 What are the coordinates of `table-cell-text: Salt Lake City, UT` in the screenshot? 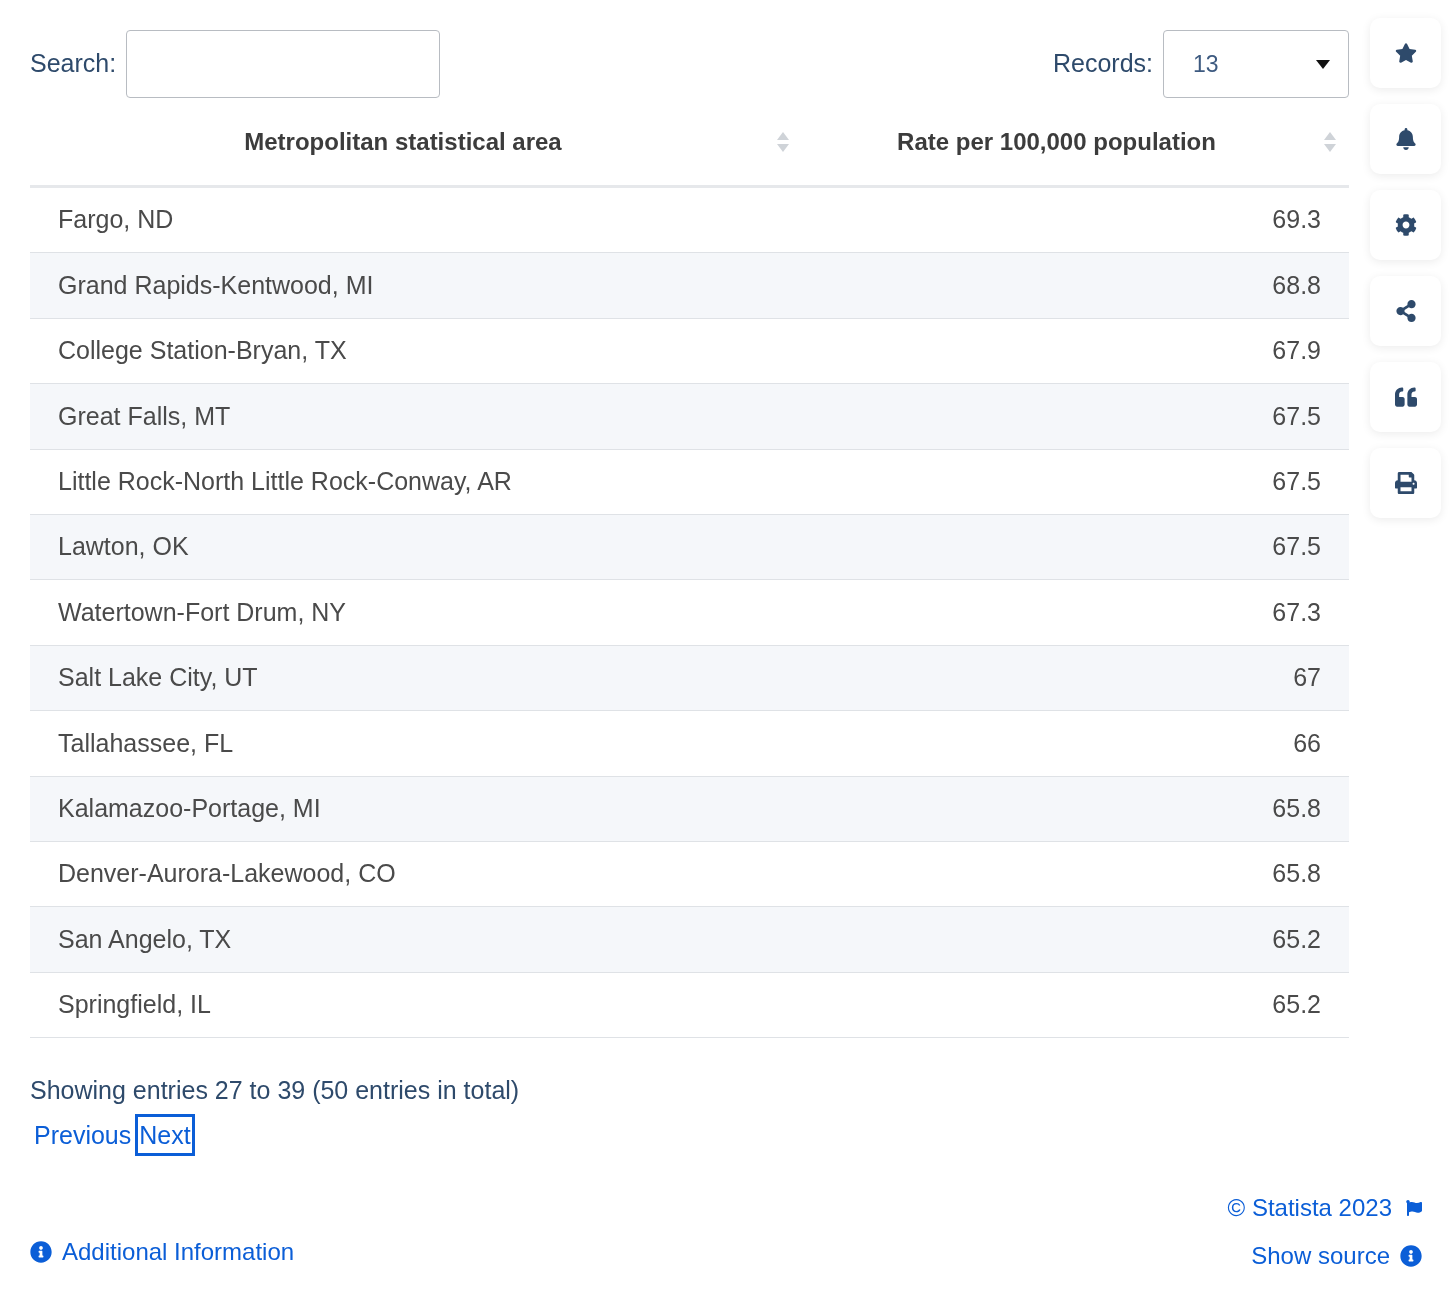 It's located at (158, 678).